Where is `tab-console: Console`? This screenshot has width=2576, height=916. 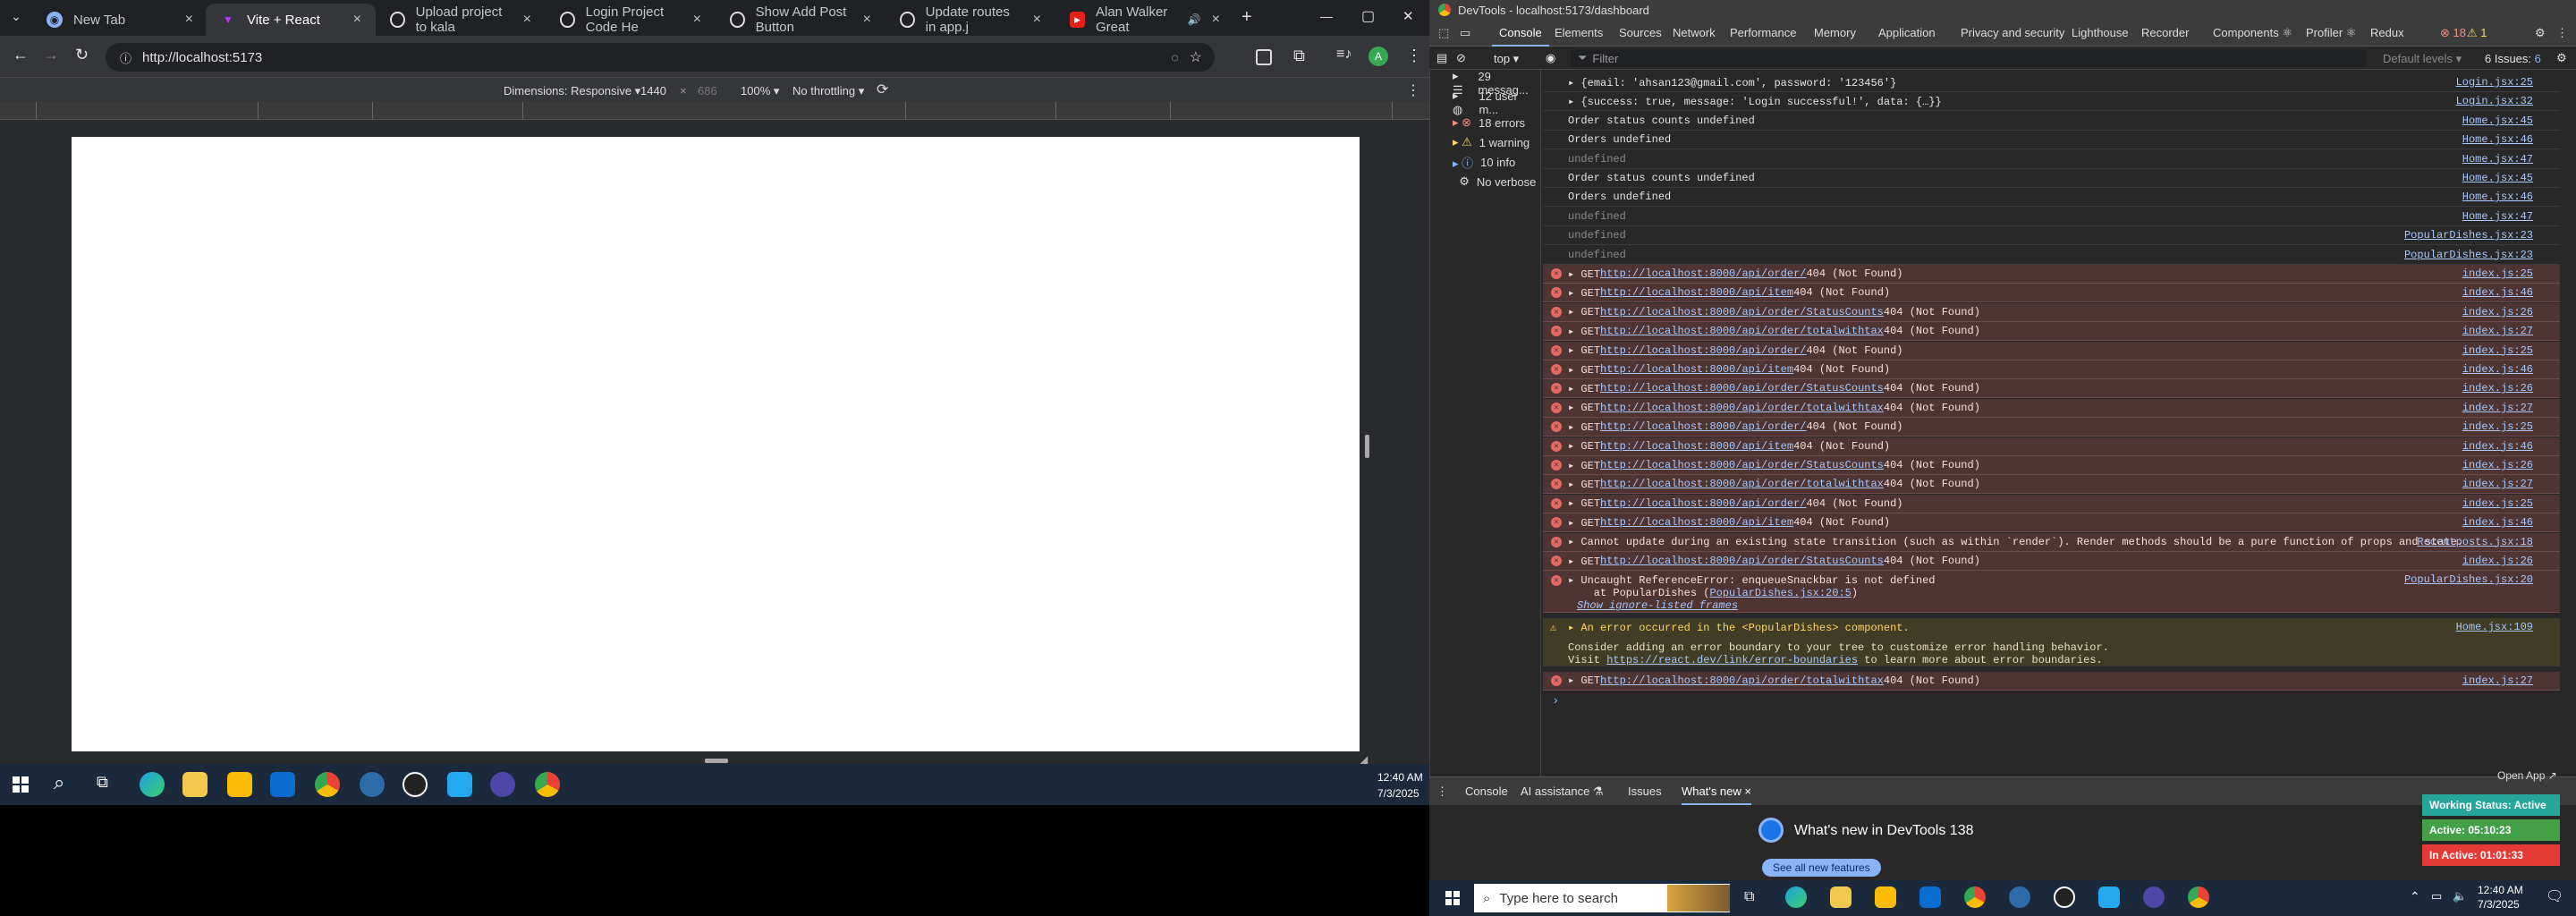
tab-console: Console is located at coordinates (1520, 33).